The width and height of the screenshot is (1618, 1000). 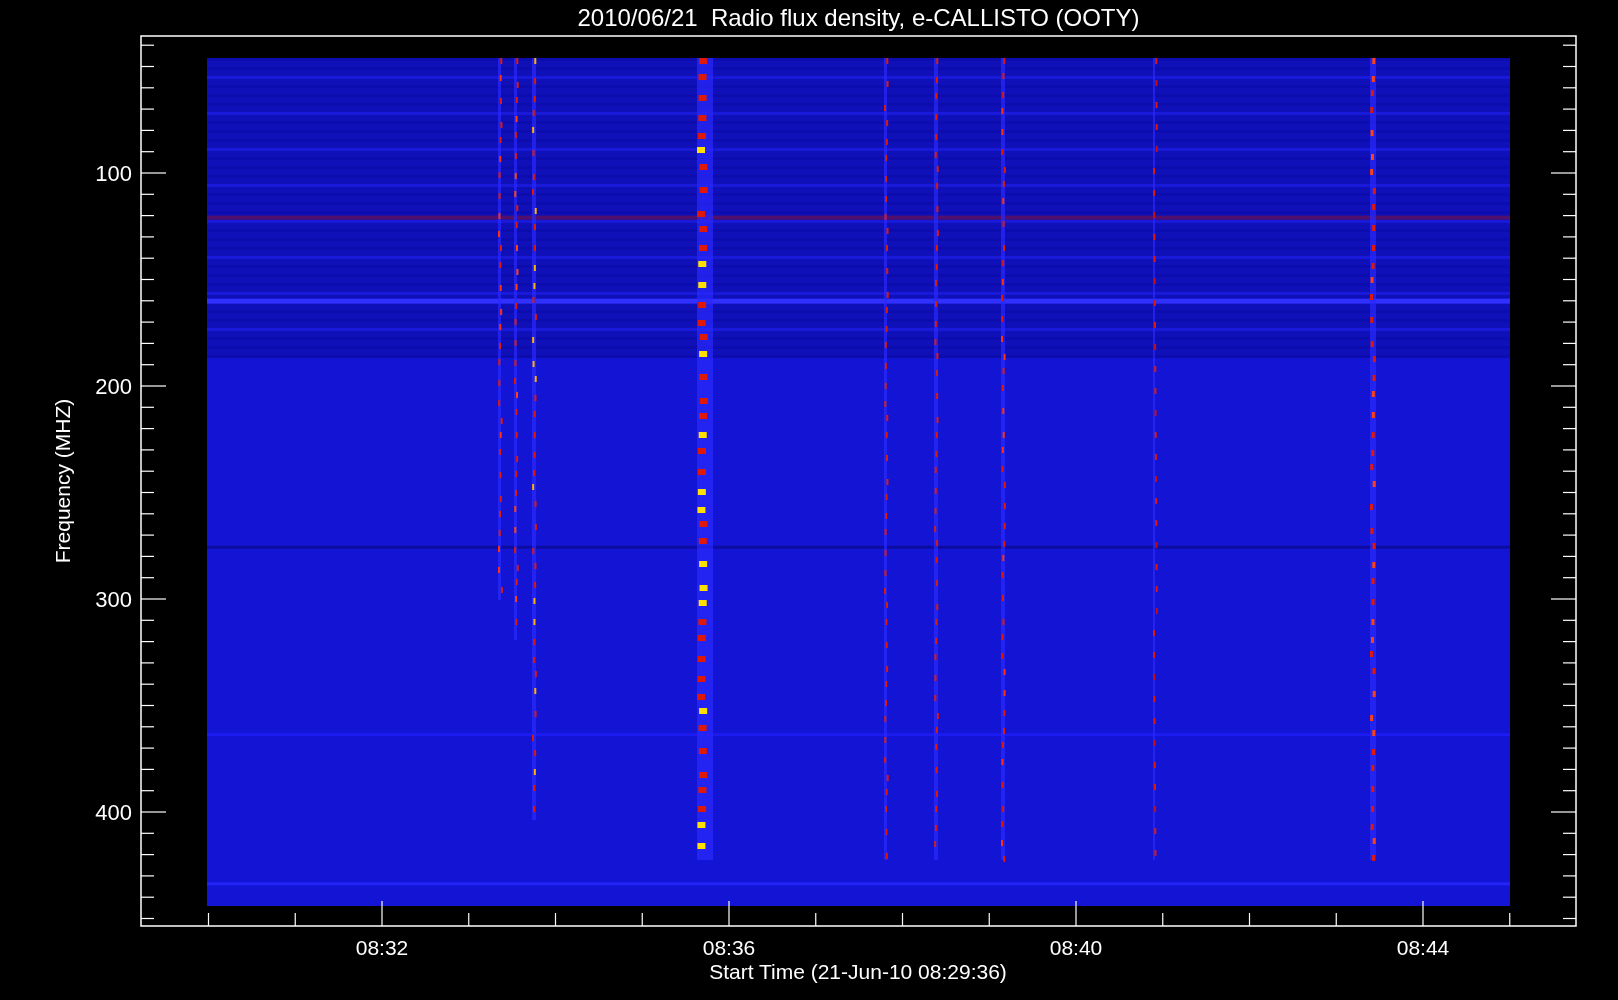 I want to click on axis-label: Frequency (MHZ), so click(x=62, y=481).